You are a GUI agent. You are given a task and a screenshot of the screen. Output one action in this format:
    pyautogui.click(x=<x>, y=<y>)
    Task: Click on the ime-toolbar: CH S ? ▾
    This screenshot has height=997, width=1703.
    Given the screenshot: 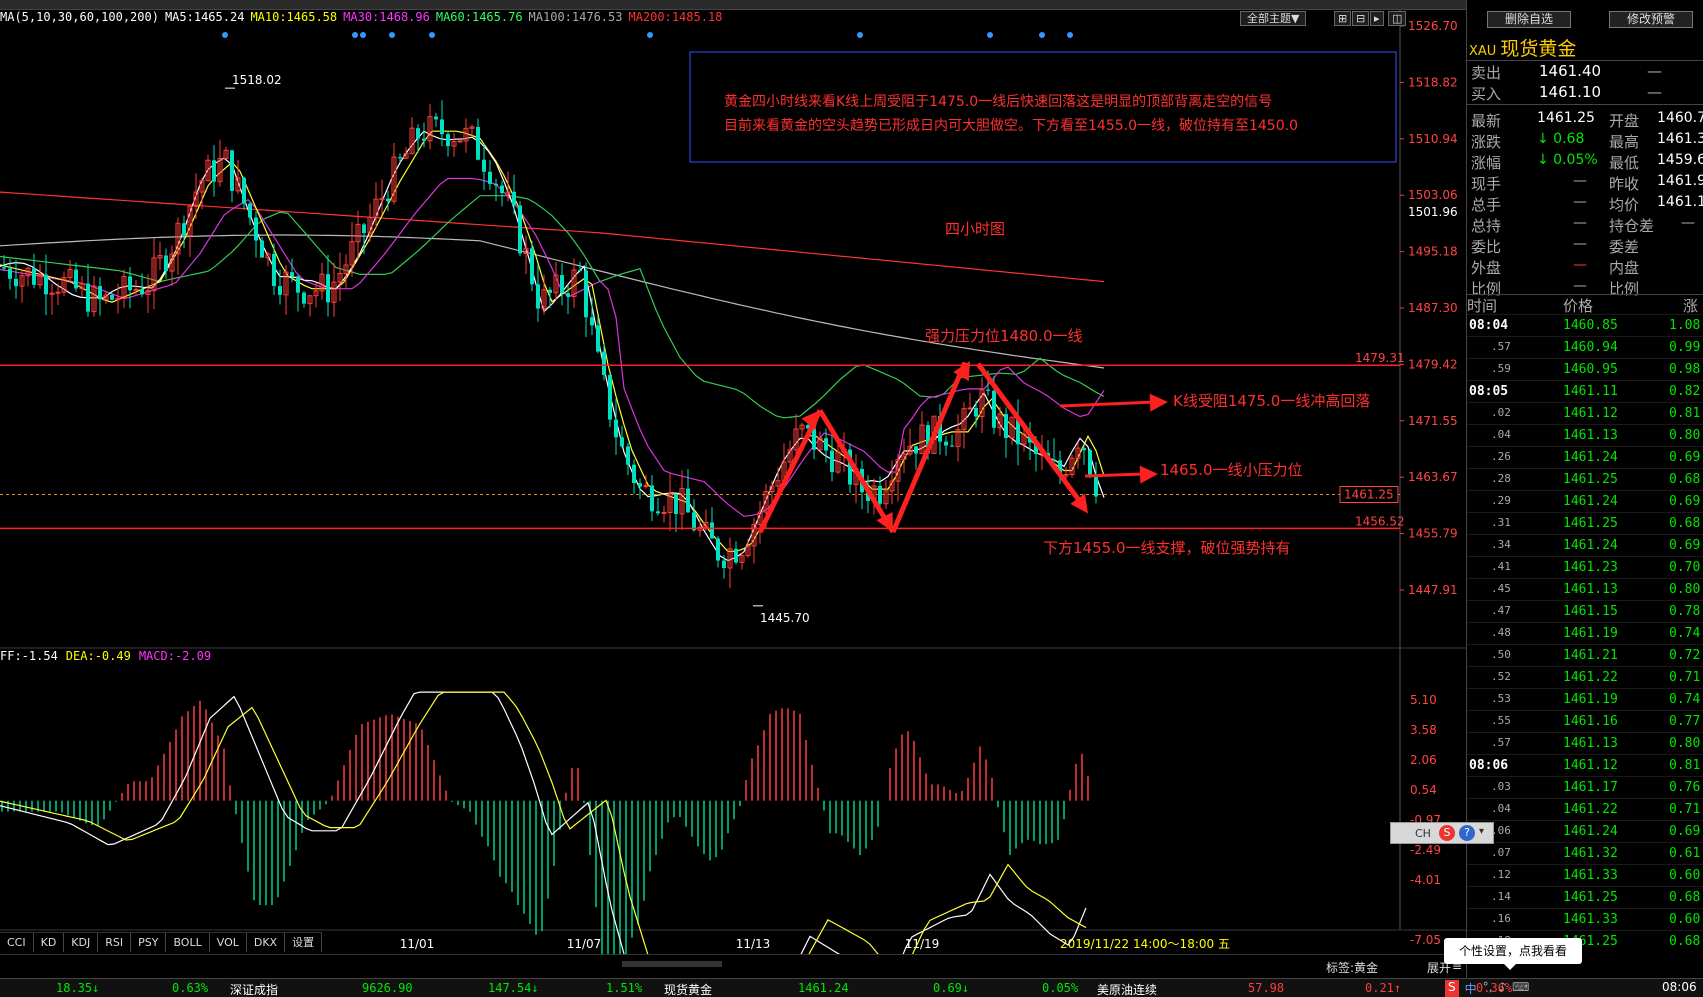 What is the action you would take?
    pyautogui.click(x=1442, y=833)
    